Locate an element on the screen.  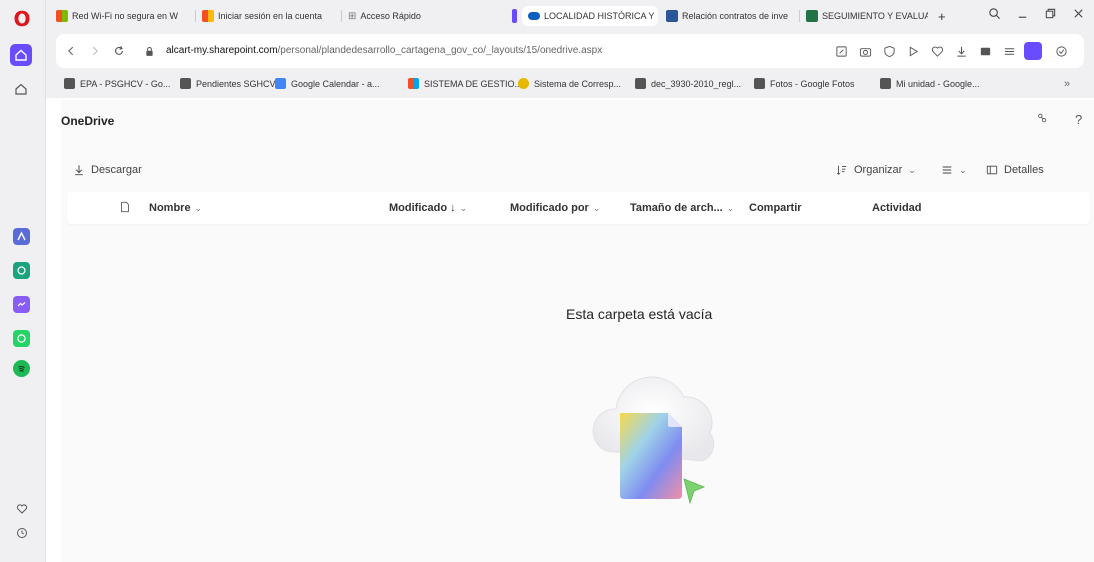
tab-wifi: Red Wi-Fi no segura en W is located at coordinates (126, 16).